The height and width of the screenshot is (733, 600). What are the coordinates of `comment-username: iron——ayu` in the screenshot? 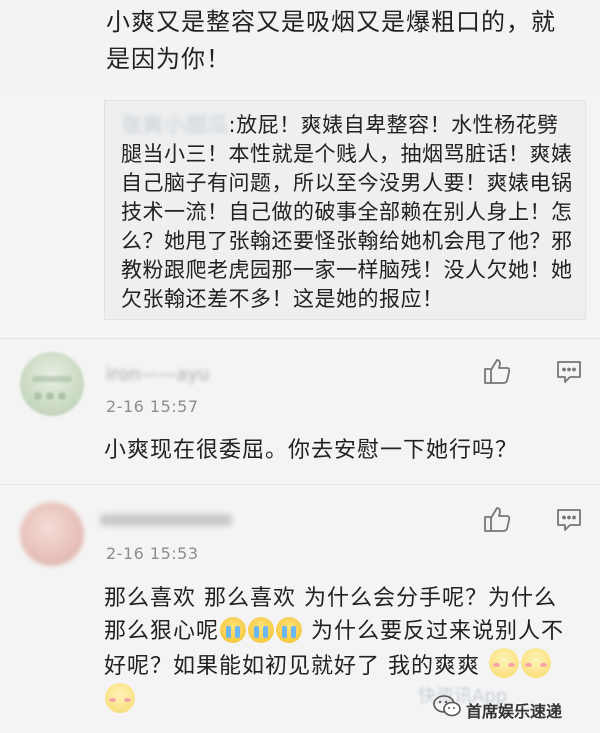 It's located at (158, 374).